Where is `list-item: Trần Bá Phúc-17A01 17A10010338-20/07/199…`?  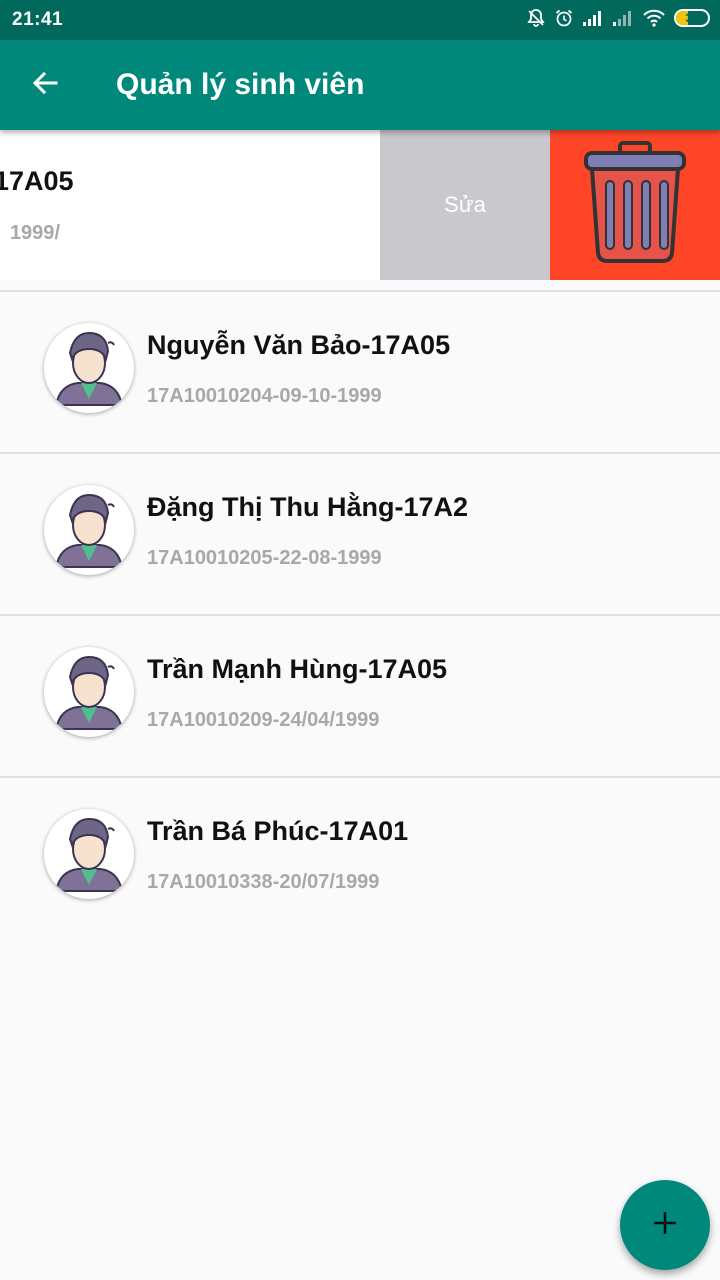 list-item: Trần Bá Phúc-17A01 17A10010338-20/07/199… is located at coordinates (360, 859).